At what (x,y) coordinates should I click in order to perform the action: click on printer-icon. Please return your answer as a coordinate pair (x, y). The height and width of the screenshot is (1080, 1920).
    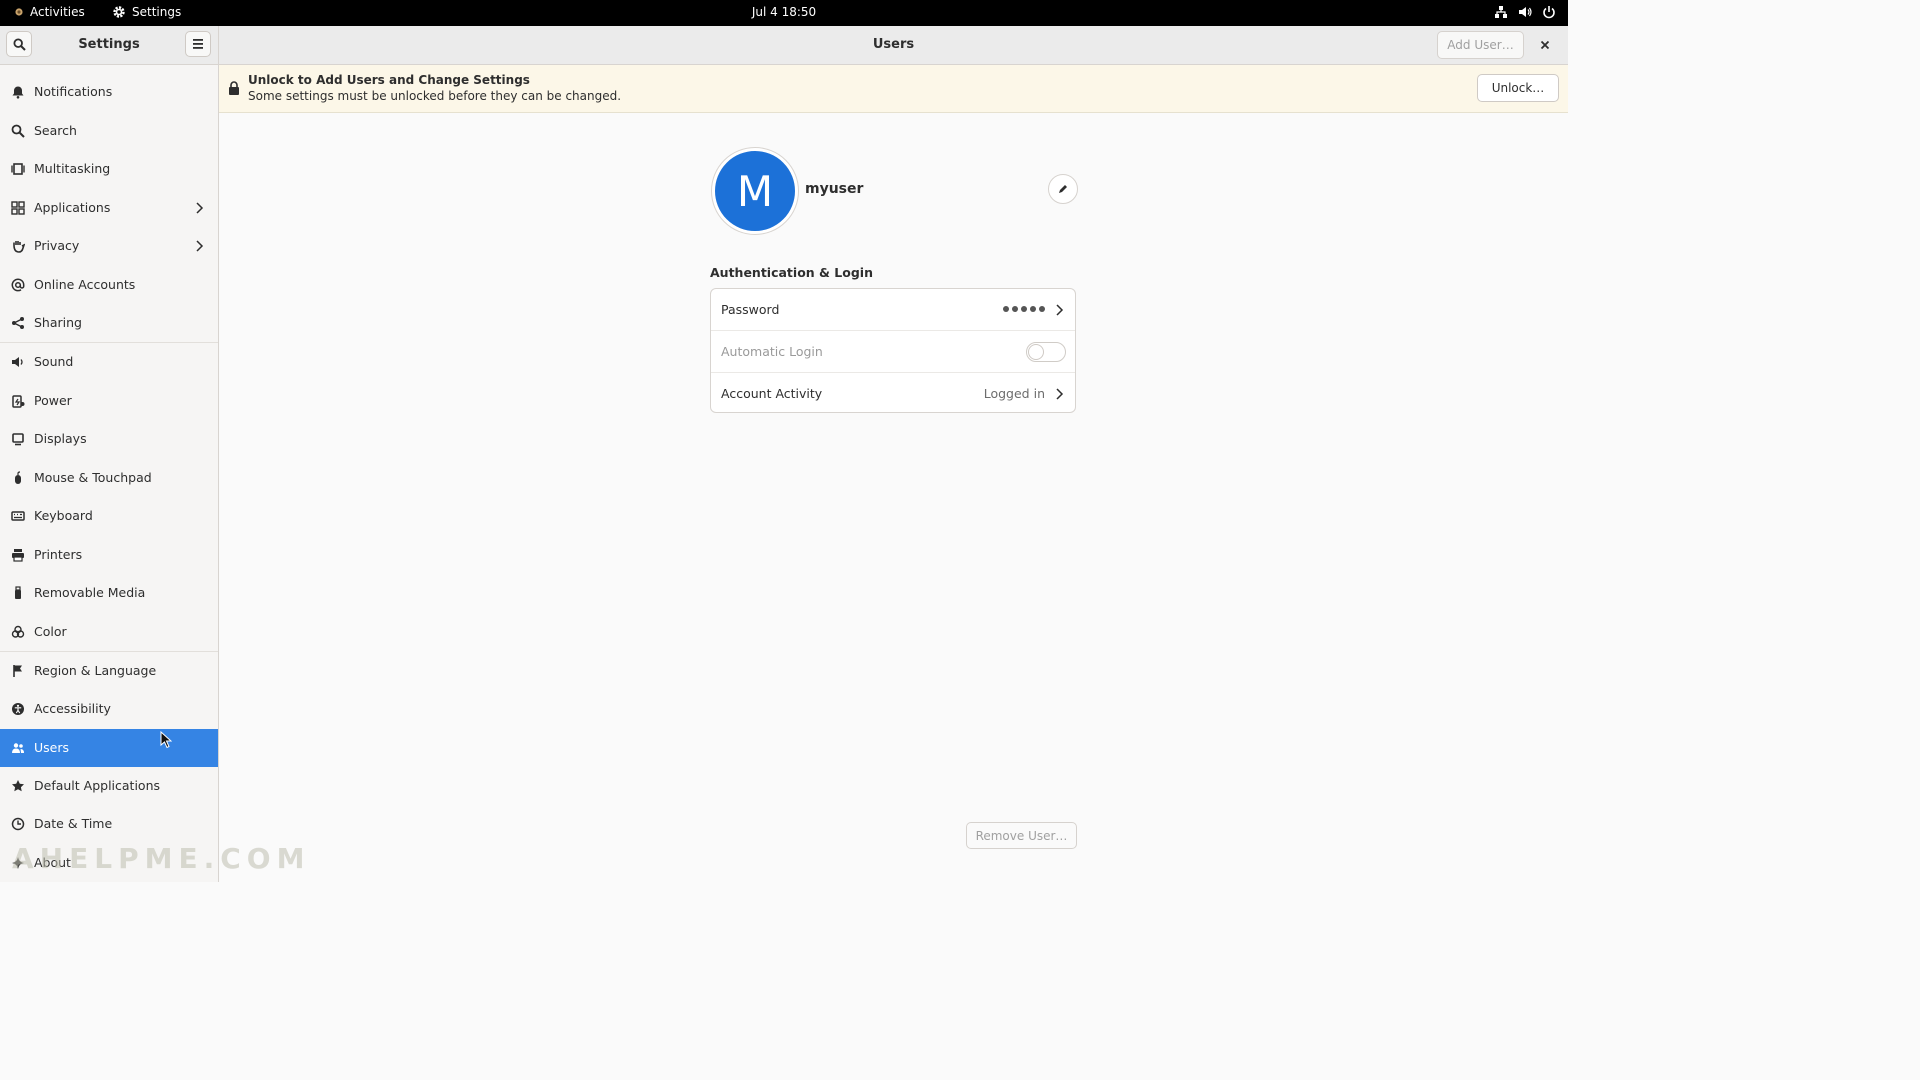
    Looking at the image, I should click on (18, 555).